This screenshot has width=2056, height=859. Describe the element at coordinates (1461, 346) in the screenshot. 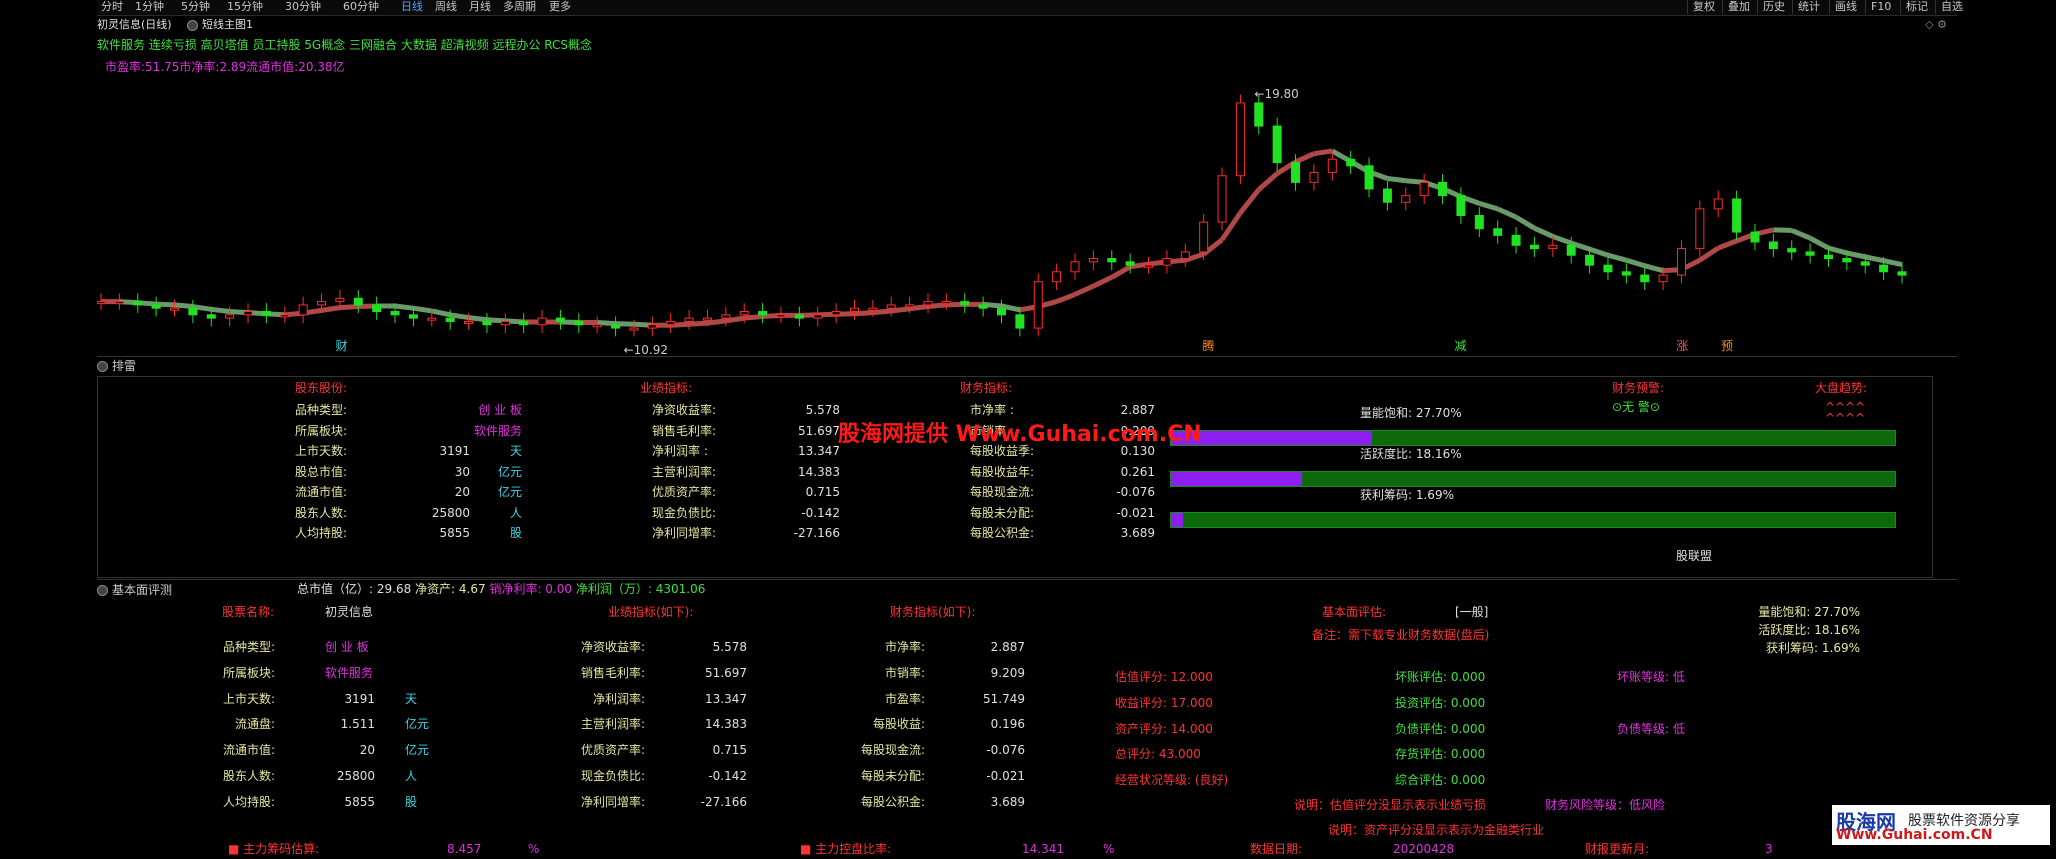

I see `event-marker: 减` at that location.